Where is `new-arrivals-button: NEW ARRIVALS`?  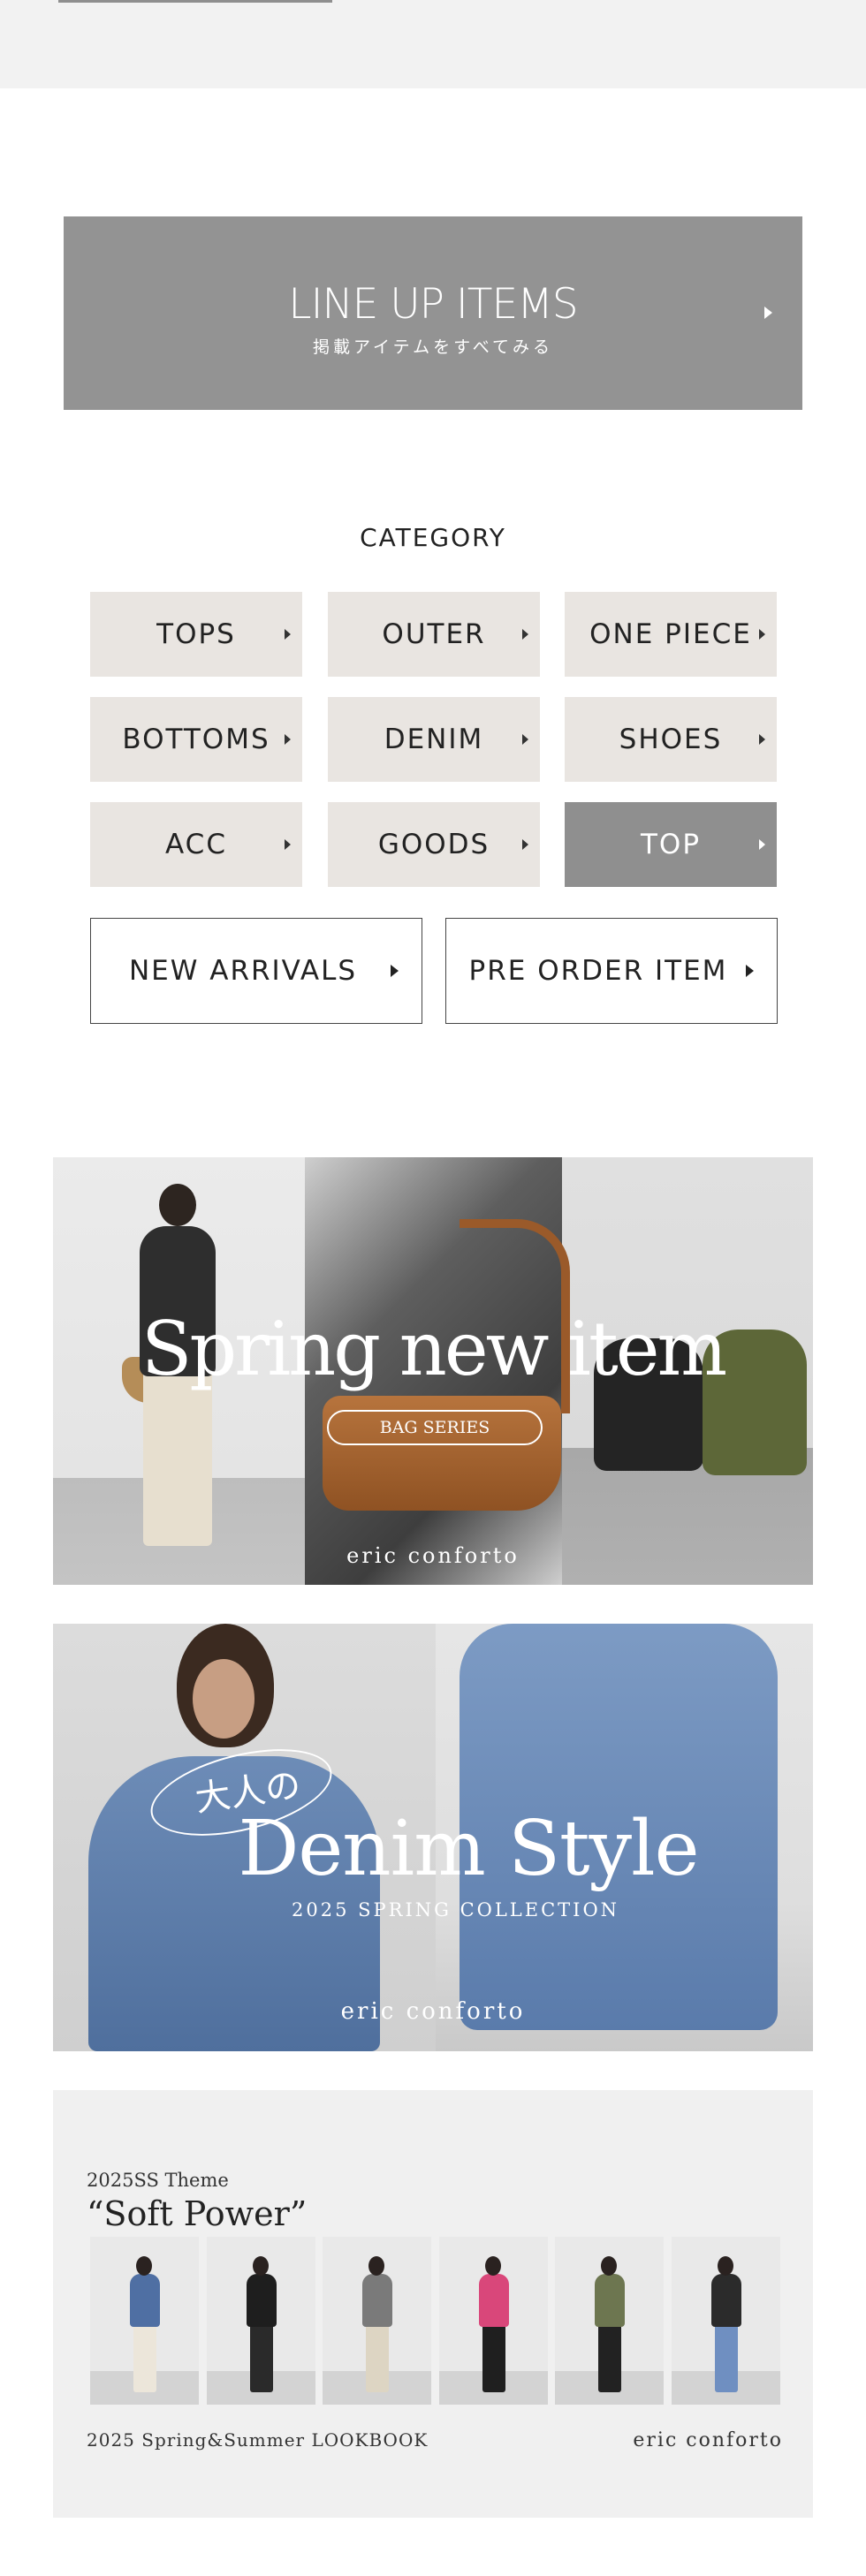 new-arrivals-button: NEW ARRIVALS is located at coordinates (256, 971).